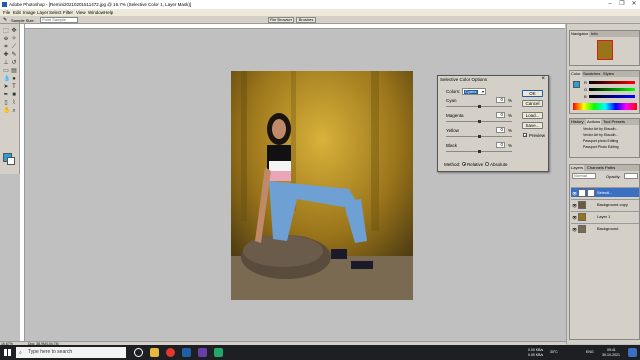 The image size is (640, 360). Describe the element at coordinates (631, 176) in the screenshot. I see `opacity-input` at that location.